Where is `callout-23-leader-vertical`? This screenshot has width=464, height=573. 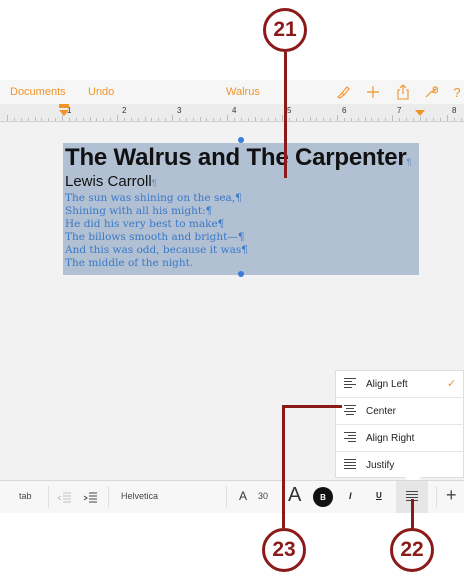 callout-23-leader-vertical is located at coordinates (283, 468).